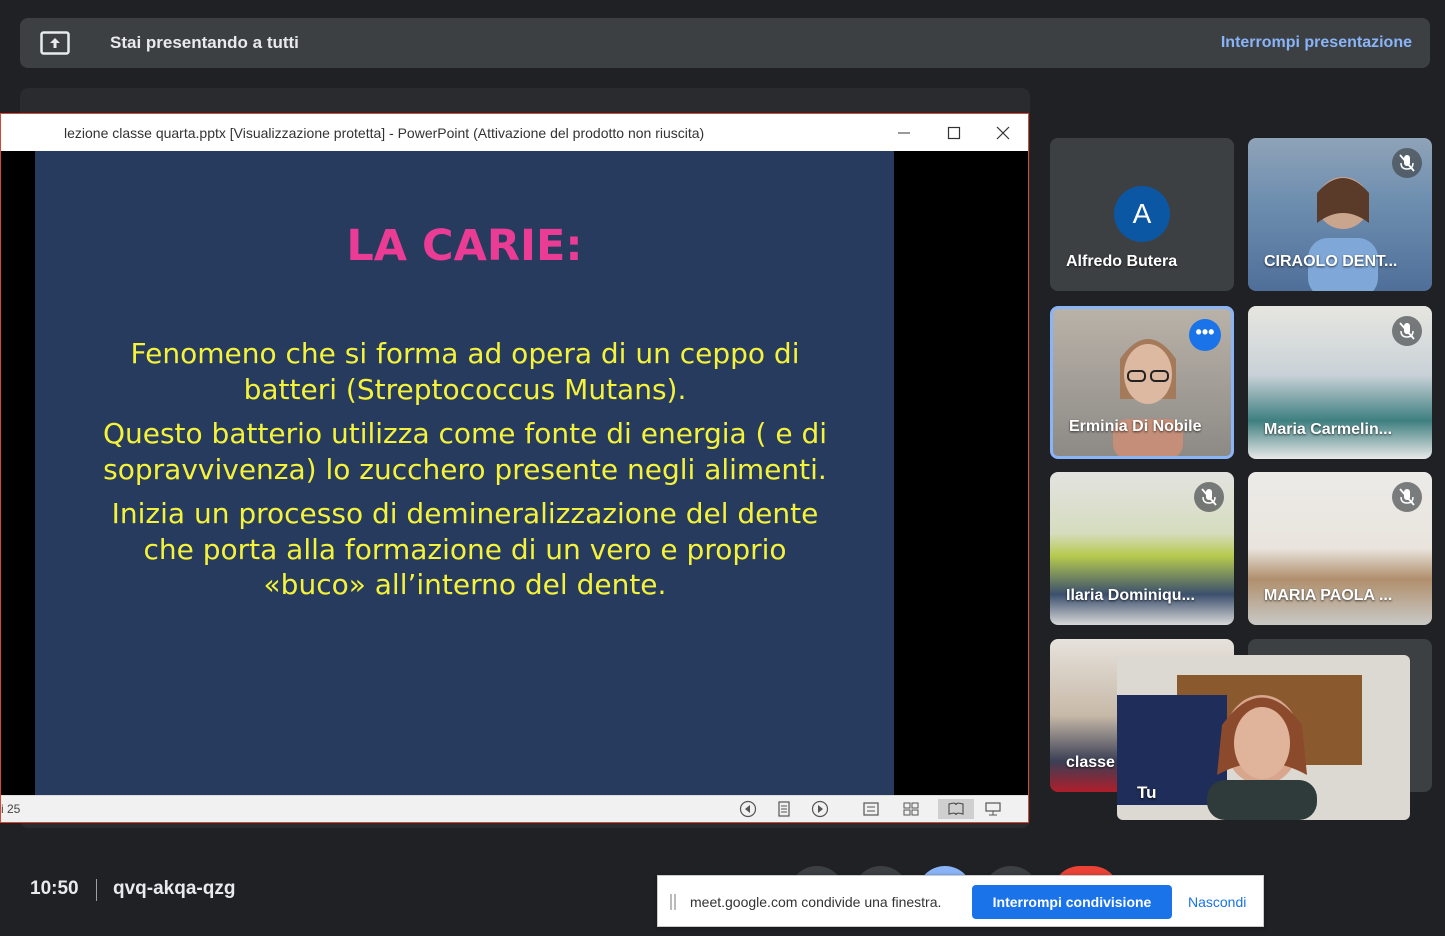 The height and width of the screenshot is (936, 1445). Describe the element at coordinates (1090, 762) in the screenshot. I see `participant-name: classe` at that location.